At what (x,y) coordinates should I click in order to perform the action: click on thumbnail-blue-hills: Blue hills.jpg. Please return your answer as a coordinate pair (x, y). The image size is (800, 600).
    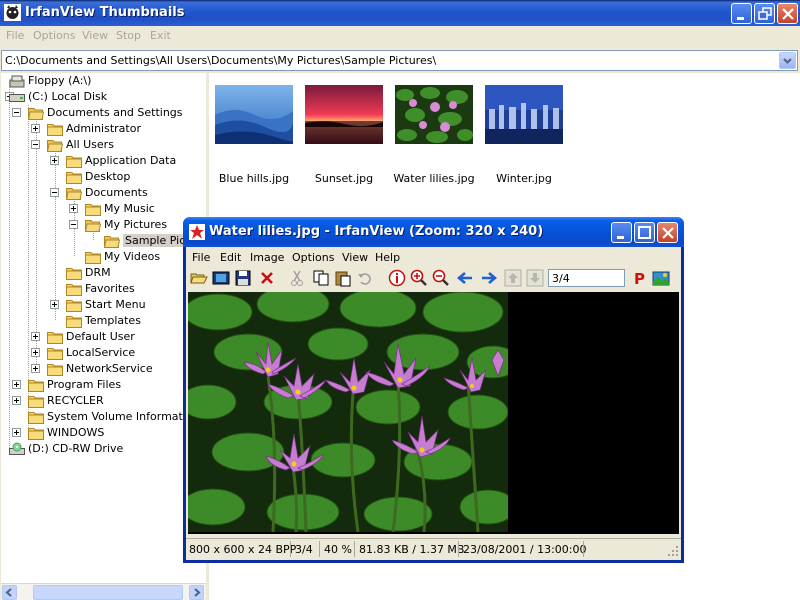
    Looking at the image, I should click on (254, 140).